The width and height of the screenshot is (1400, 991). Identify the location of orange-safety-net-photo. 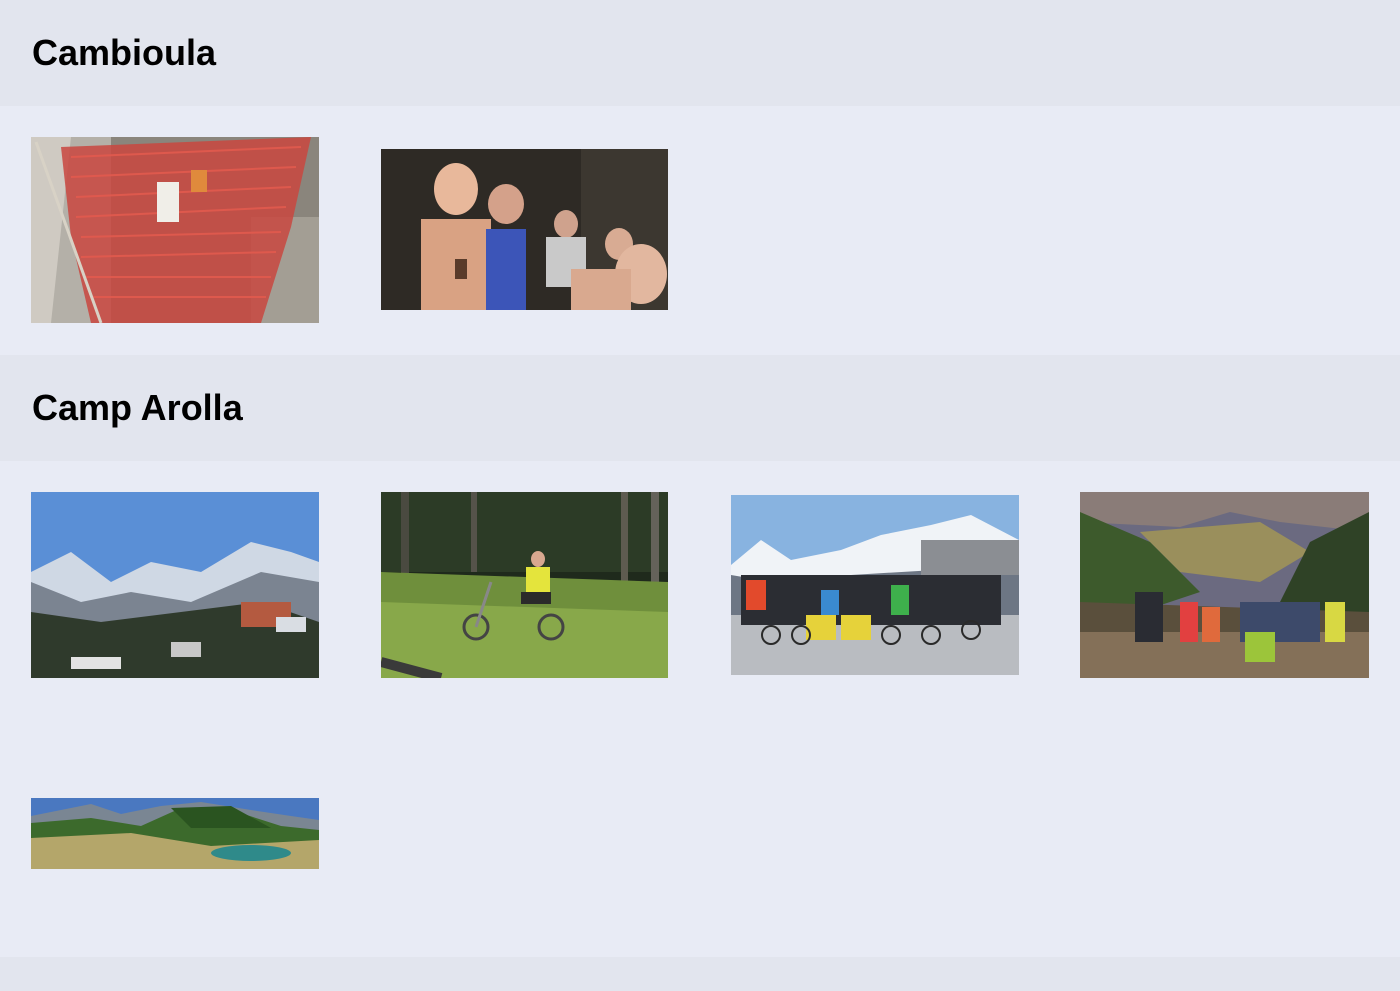
(175, 230).